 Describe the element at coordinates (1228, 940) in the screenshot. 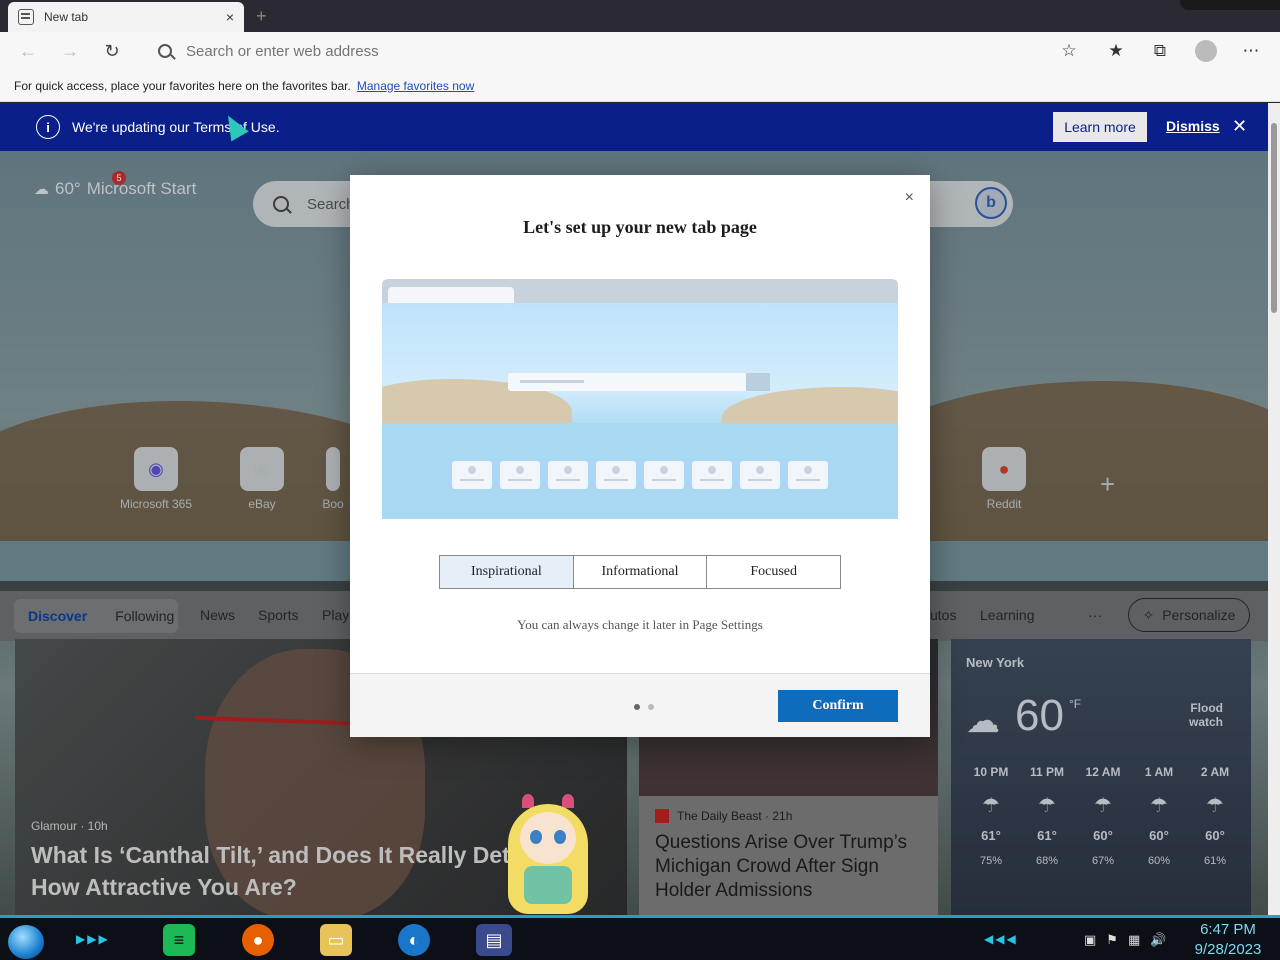

I see `system-clock: 6:47 PM 9/28/2023` at that location.